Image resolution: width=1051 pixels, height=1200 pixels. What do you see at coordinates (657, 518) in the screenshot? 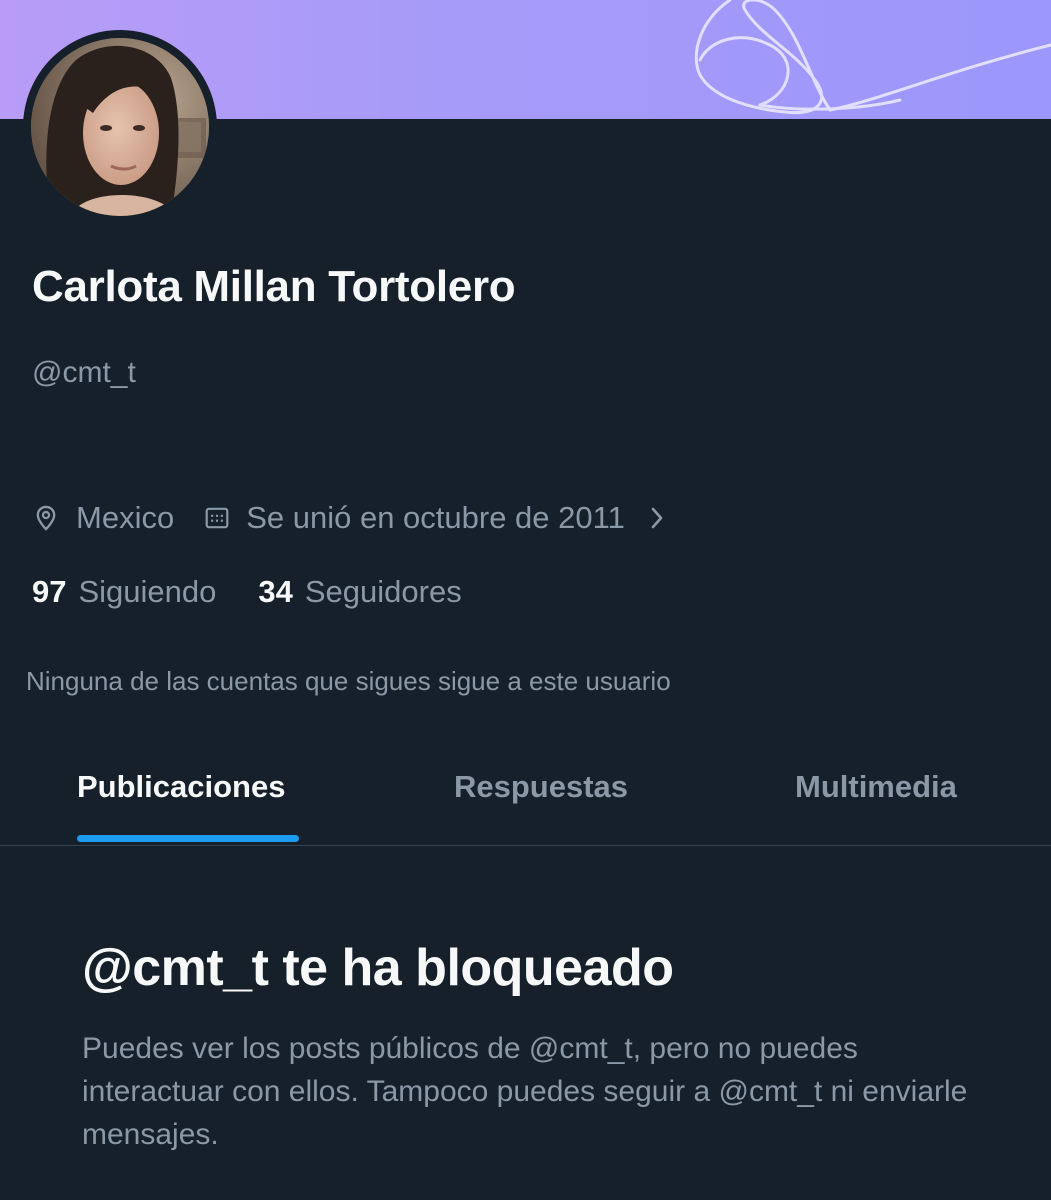
I see `chevron-right-icon` at bounding box center [657, 518].